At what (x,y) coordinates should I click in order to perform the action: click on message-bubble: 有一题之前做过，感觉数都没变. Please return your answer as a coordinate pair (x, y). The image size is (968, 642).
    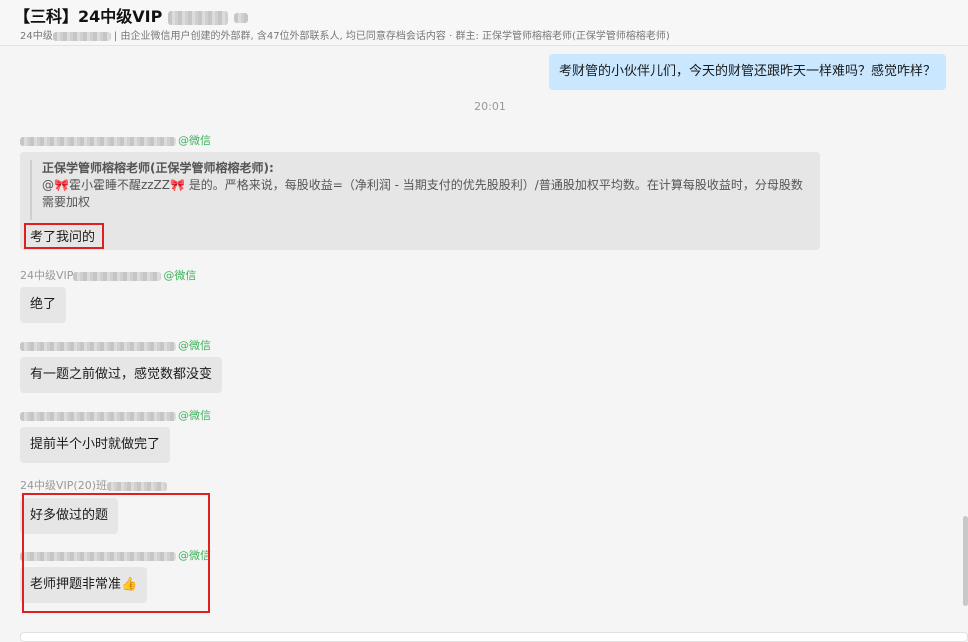
    Looking at the image, I should click on (121, 375).